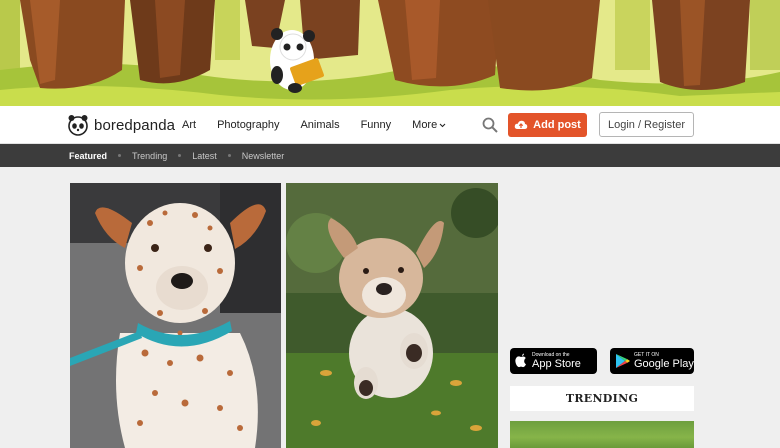  I want to click on add-post-button: Add post, so click(547, 125).